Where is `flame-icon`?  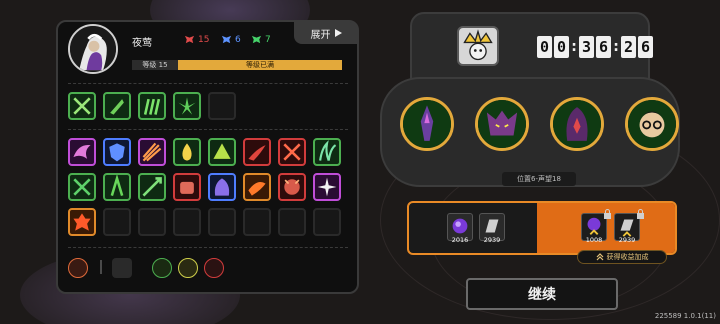
flame-icon is located at coordinates (187, 152).